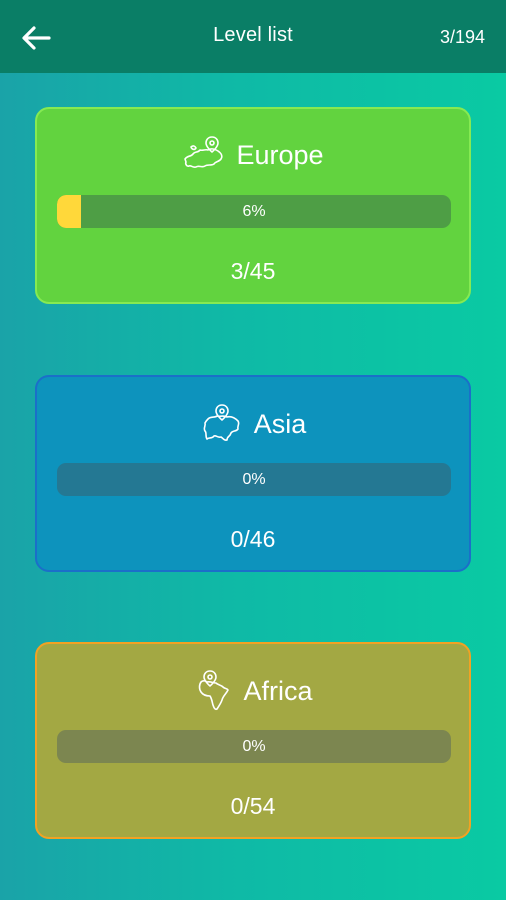  Describe the element at coordinates (214, 690) in the screenshot. I see `africa-map-pin-icon` at that location.